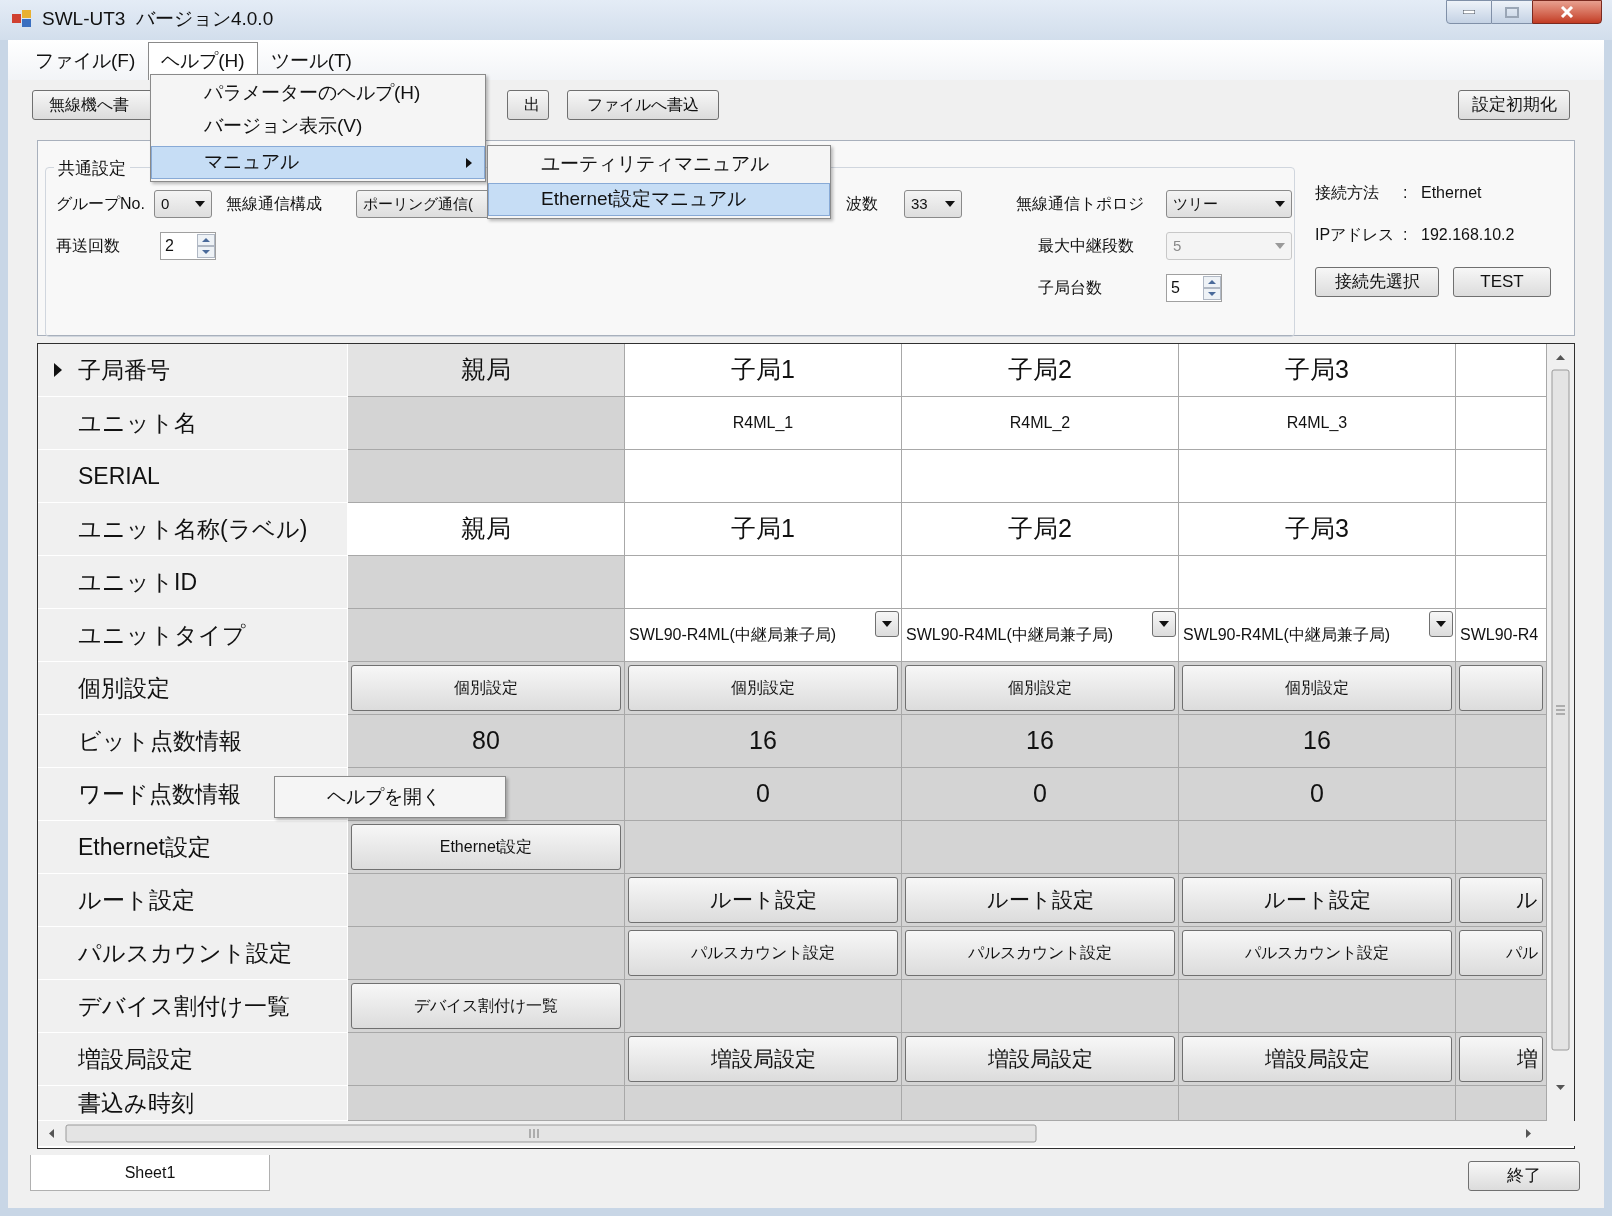 The width and height of the screenshot is (1612, 1216). Describe the element at coordinates (486, 847) in the screenshot. I see `grid-button: Ethernet設定` at that location.